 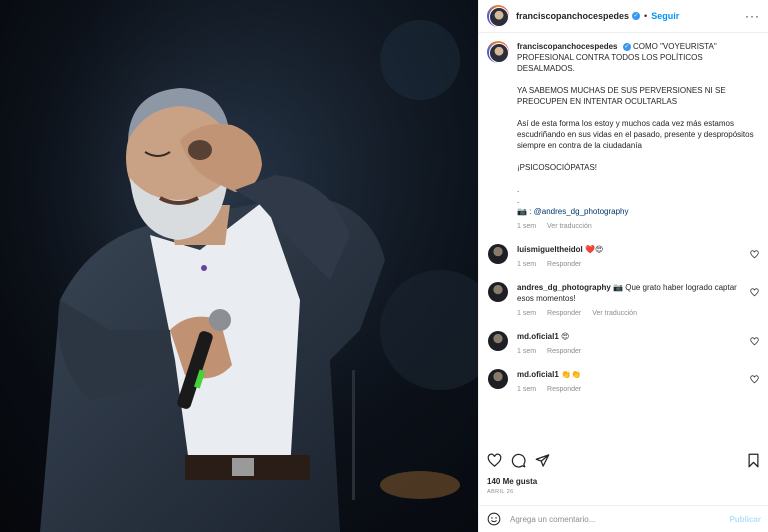 What do you see at coordinates (565, 336) in the screenshot?
I see `comment-text: 😍` at bounding box center [565, 336].